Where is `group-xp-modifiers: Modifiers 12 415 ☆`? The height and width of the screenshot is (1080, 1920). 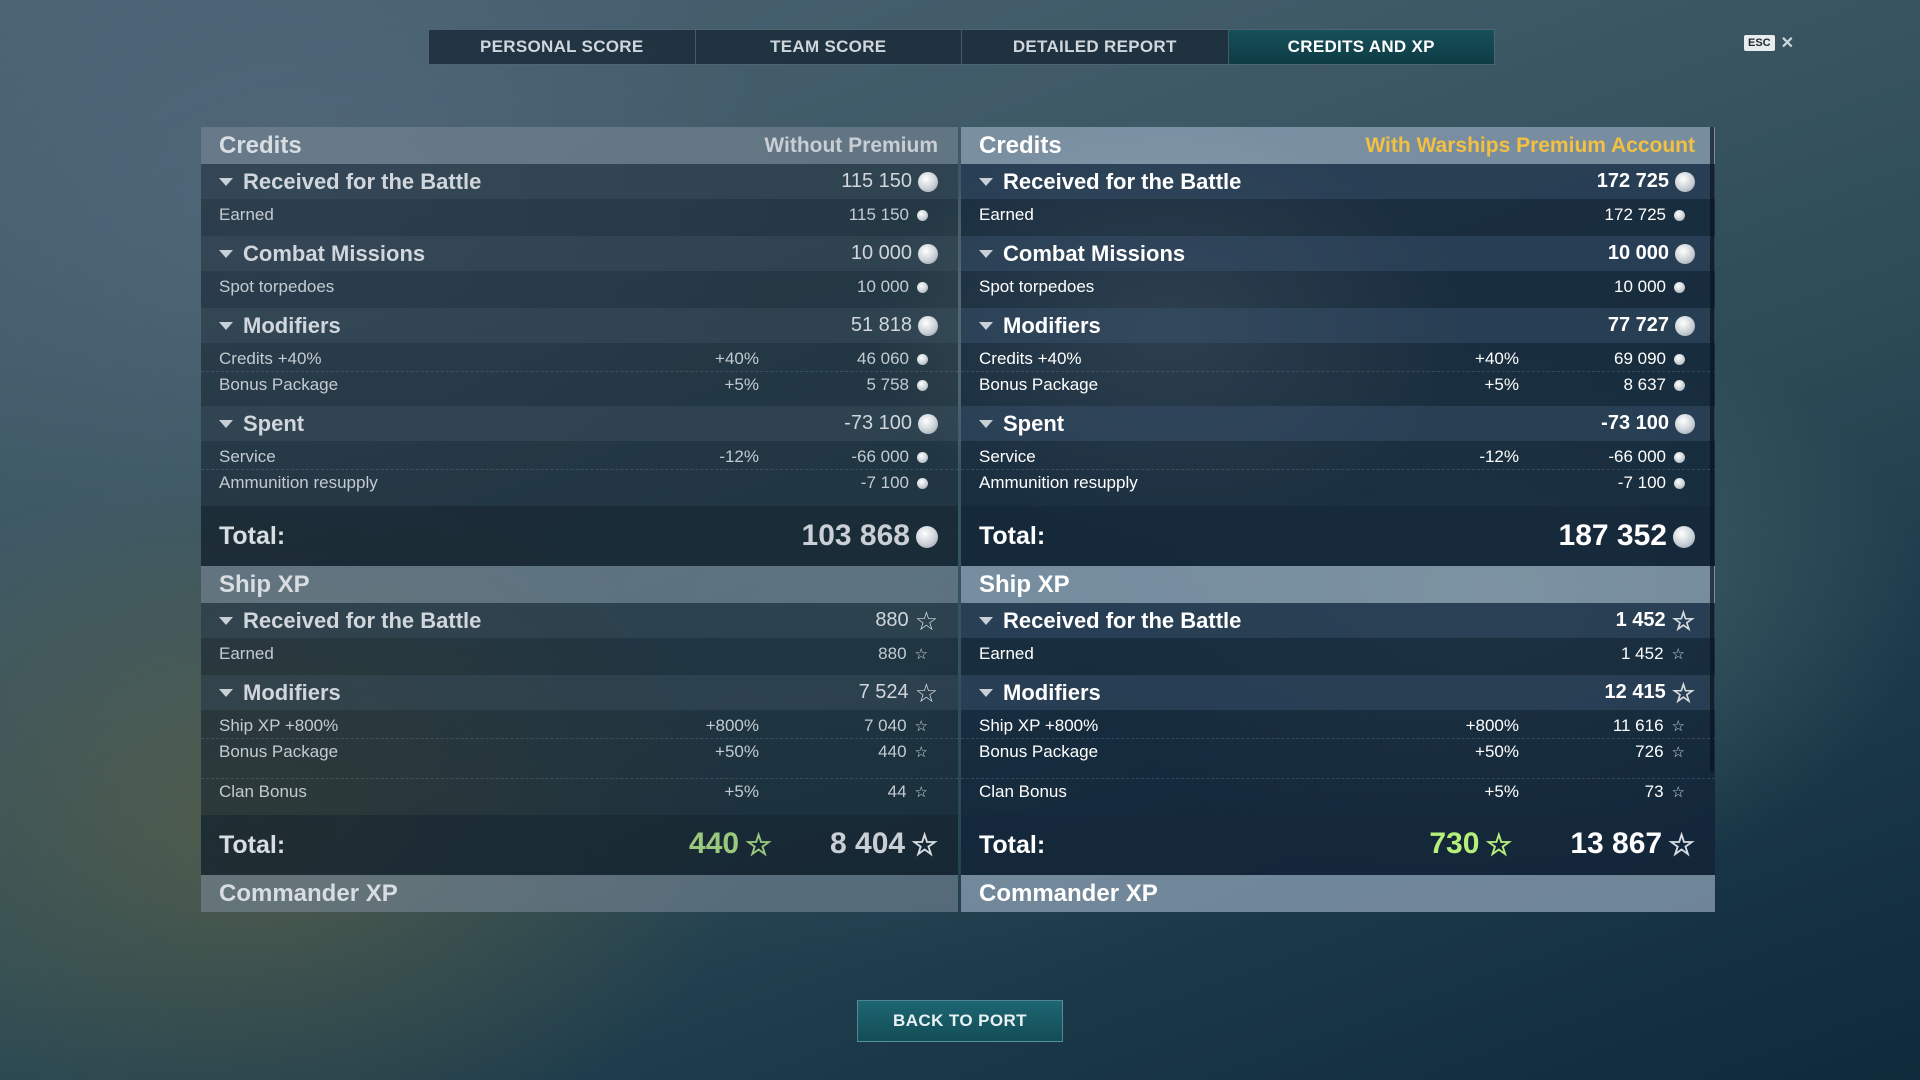
group-xp-modifiers: Modifiers 12 415 ☆ is located at coordinates (1338, 692).